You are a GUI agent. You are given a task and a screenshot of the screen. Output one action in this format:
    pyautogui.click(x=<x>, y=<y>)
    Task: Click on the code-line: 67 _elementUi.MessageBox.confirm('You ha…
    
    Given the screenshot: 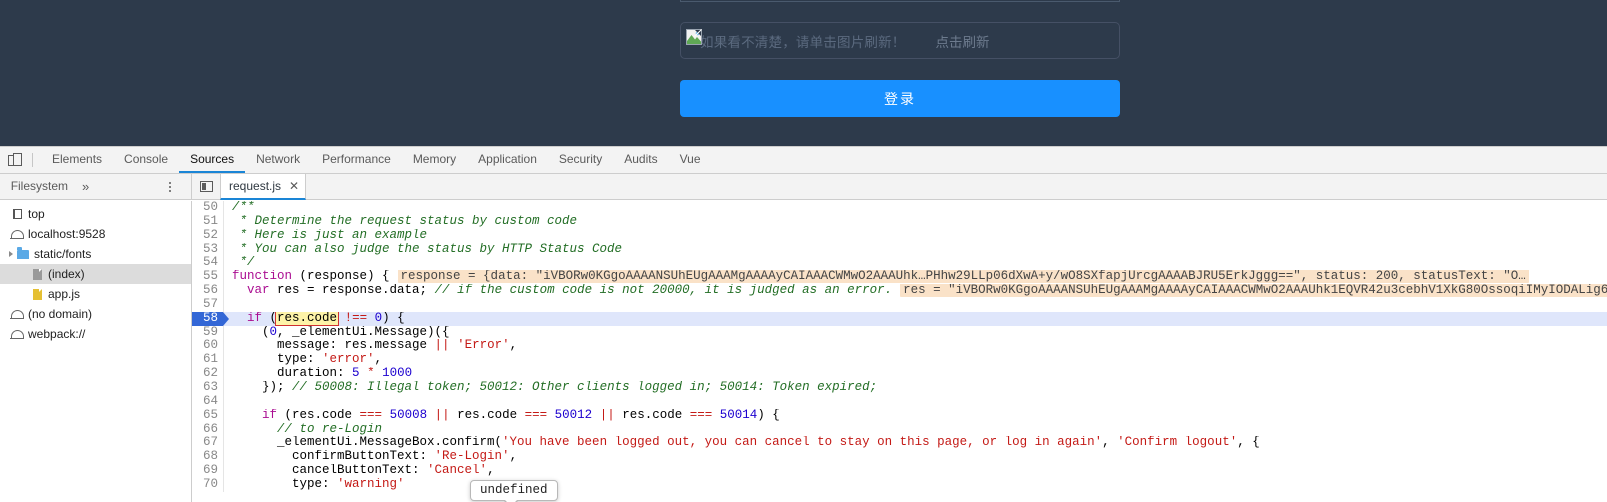 What is the action you would take?
    pyautogui.click(x=899, y=443)
    